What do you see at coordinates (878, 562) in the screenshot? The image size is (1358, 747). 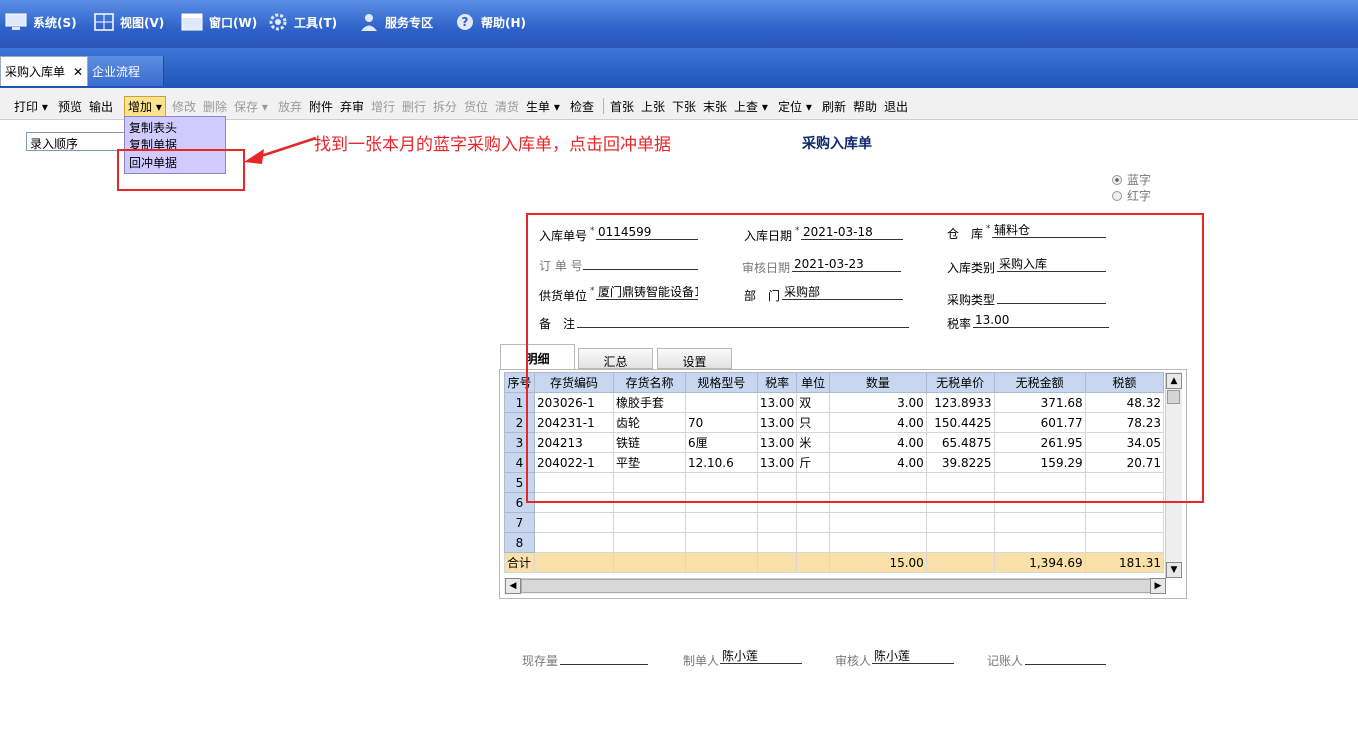 I see `total-cell: 15.00` at bounding box center [878, 562].